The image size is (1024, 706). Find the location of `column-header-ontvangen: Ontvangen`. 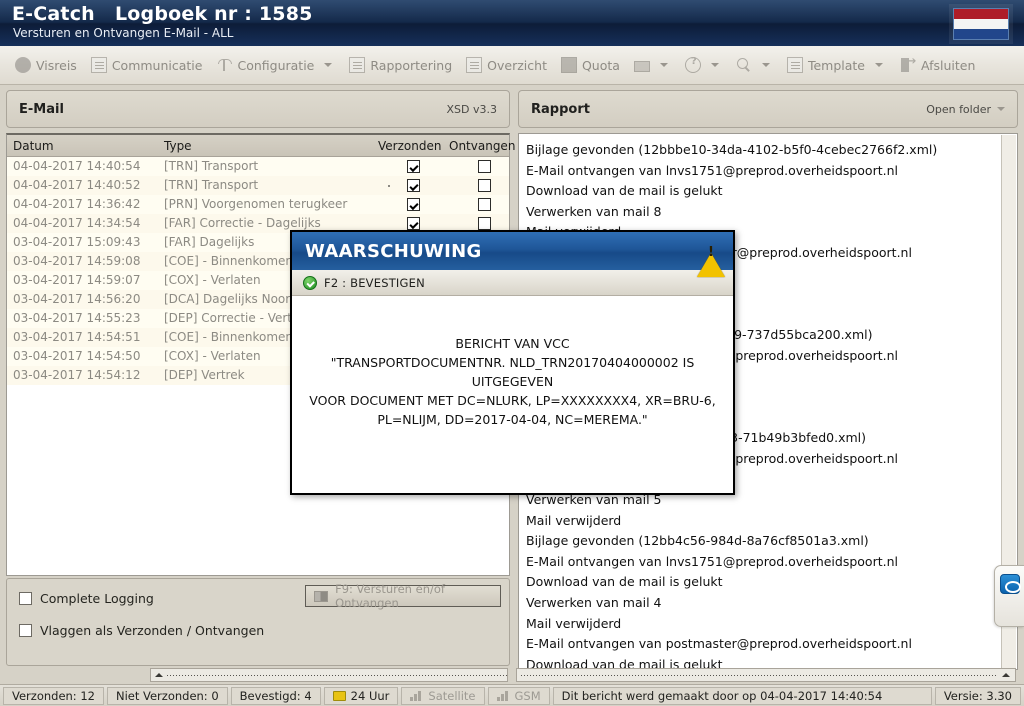

column-header-ontvangen: Ontvangen is located at coordinates (482, 146).